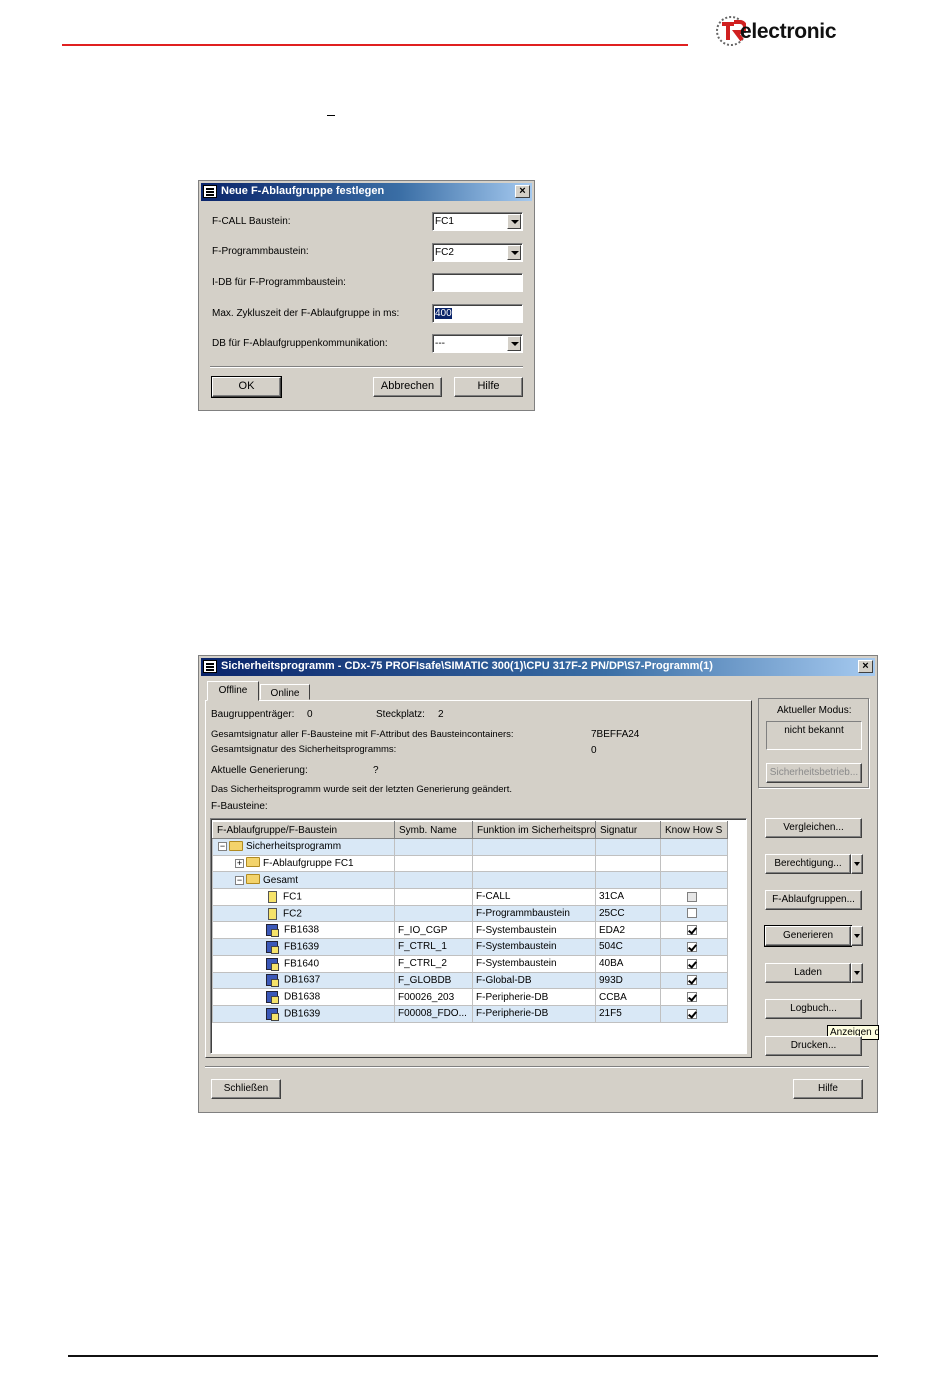 This screenshot has height=1387, width=950. What do you see at coordinates (814, 735) in the screenshot?
I see `modus-value: nicht bekannt` at bounding box center [814, 735].